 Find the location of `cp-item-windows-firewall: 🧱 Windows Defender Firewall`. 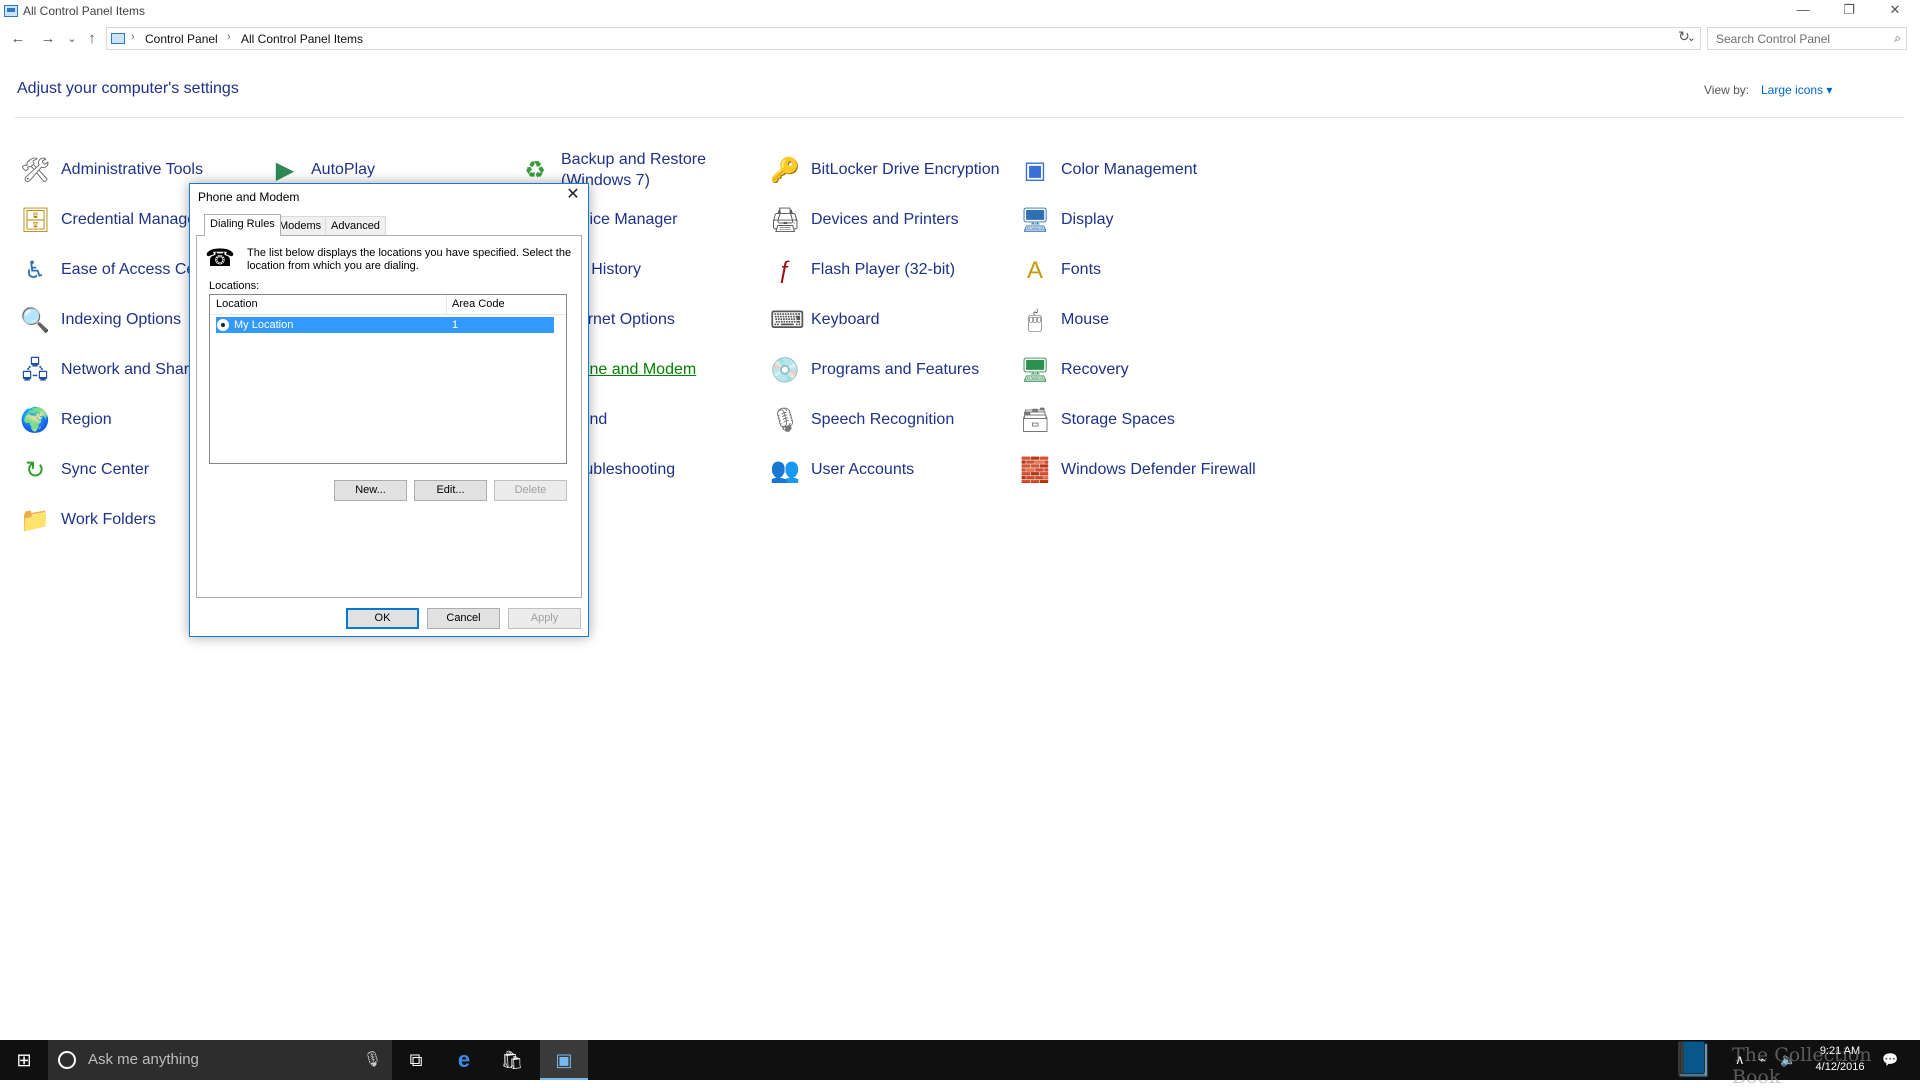

cp-item-windows-firewall: 🧱 Windows Defender Firewall is located at coordinates (1140, 470).